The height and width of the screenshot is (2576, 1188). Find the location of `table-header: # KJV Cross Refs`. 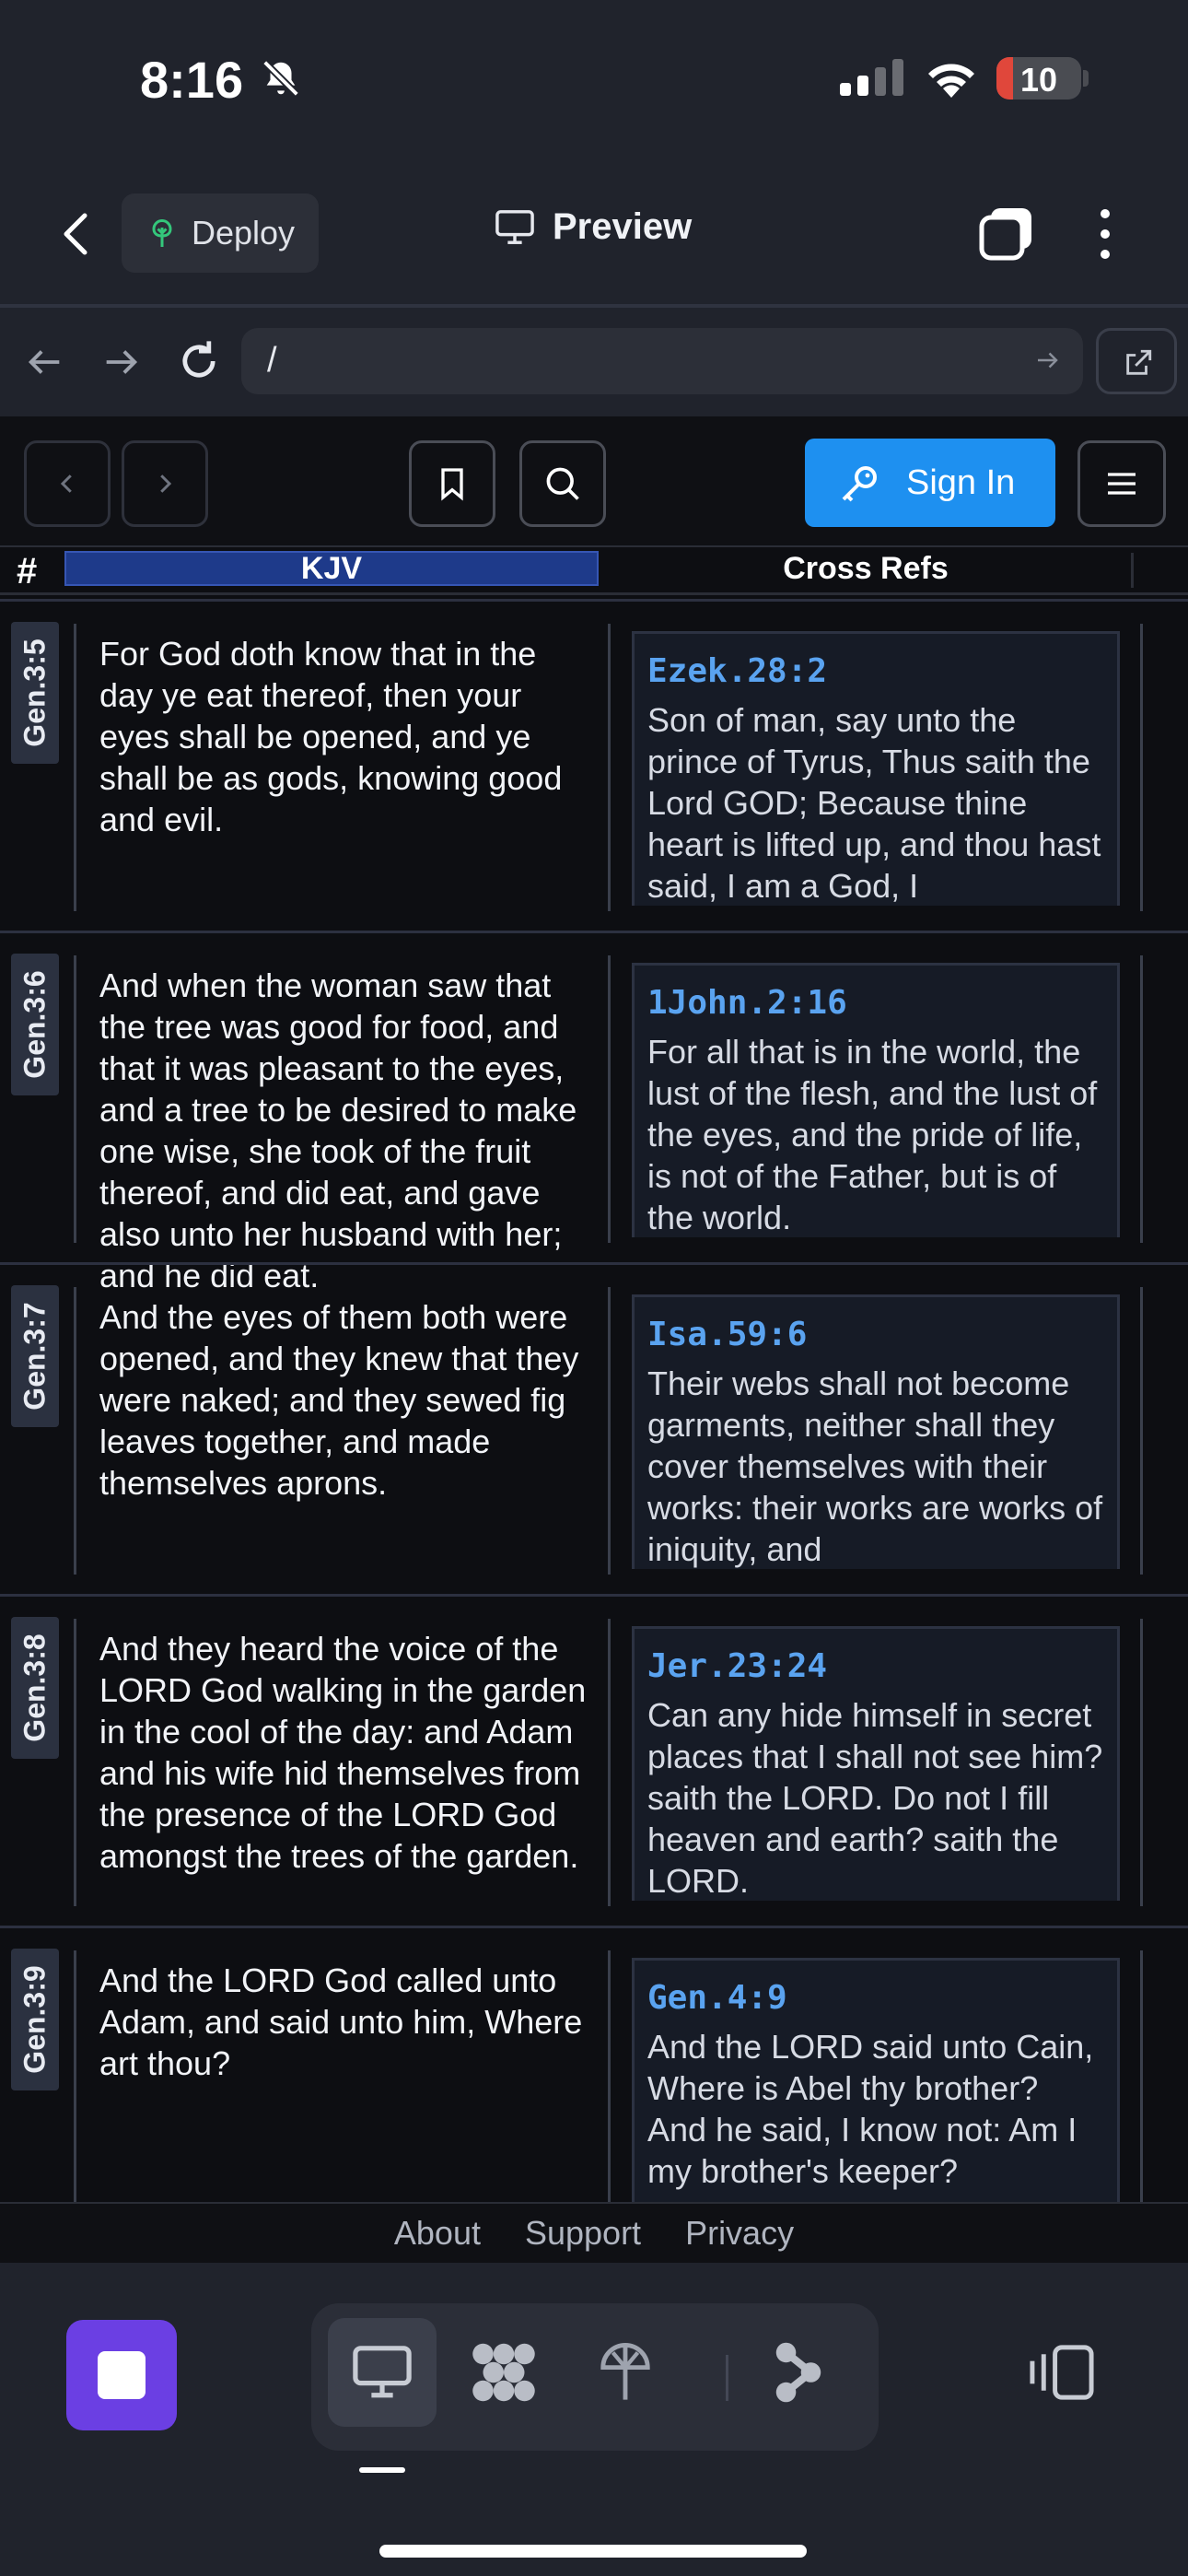

table-header: # KJV Cross Refs is located at coordinates (594, 571).